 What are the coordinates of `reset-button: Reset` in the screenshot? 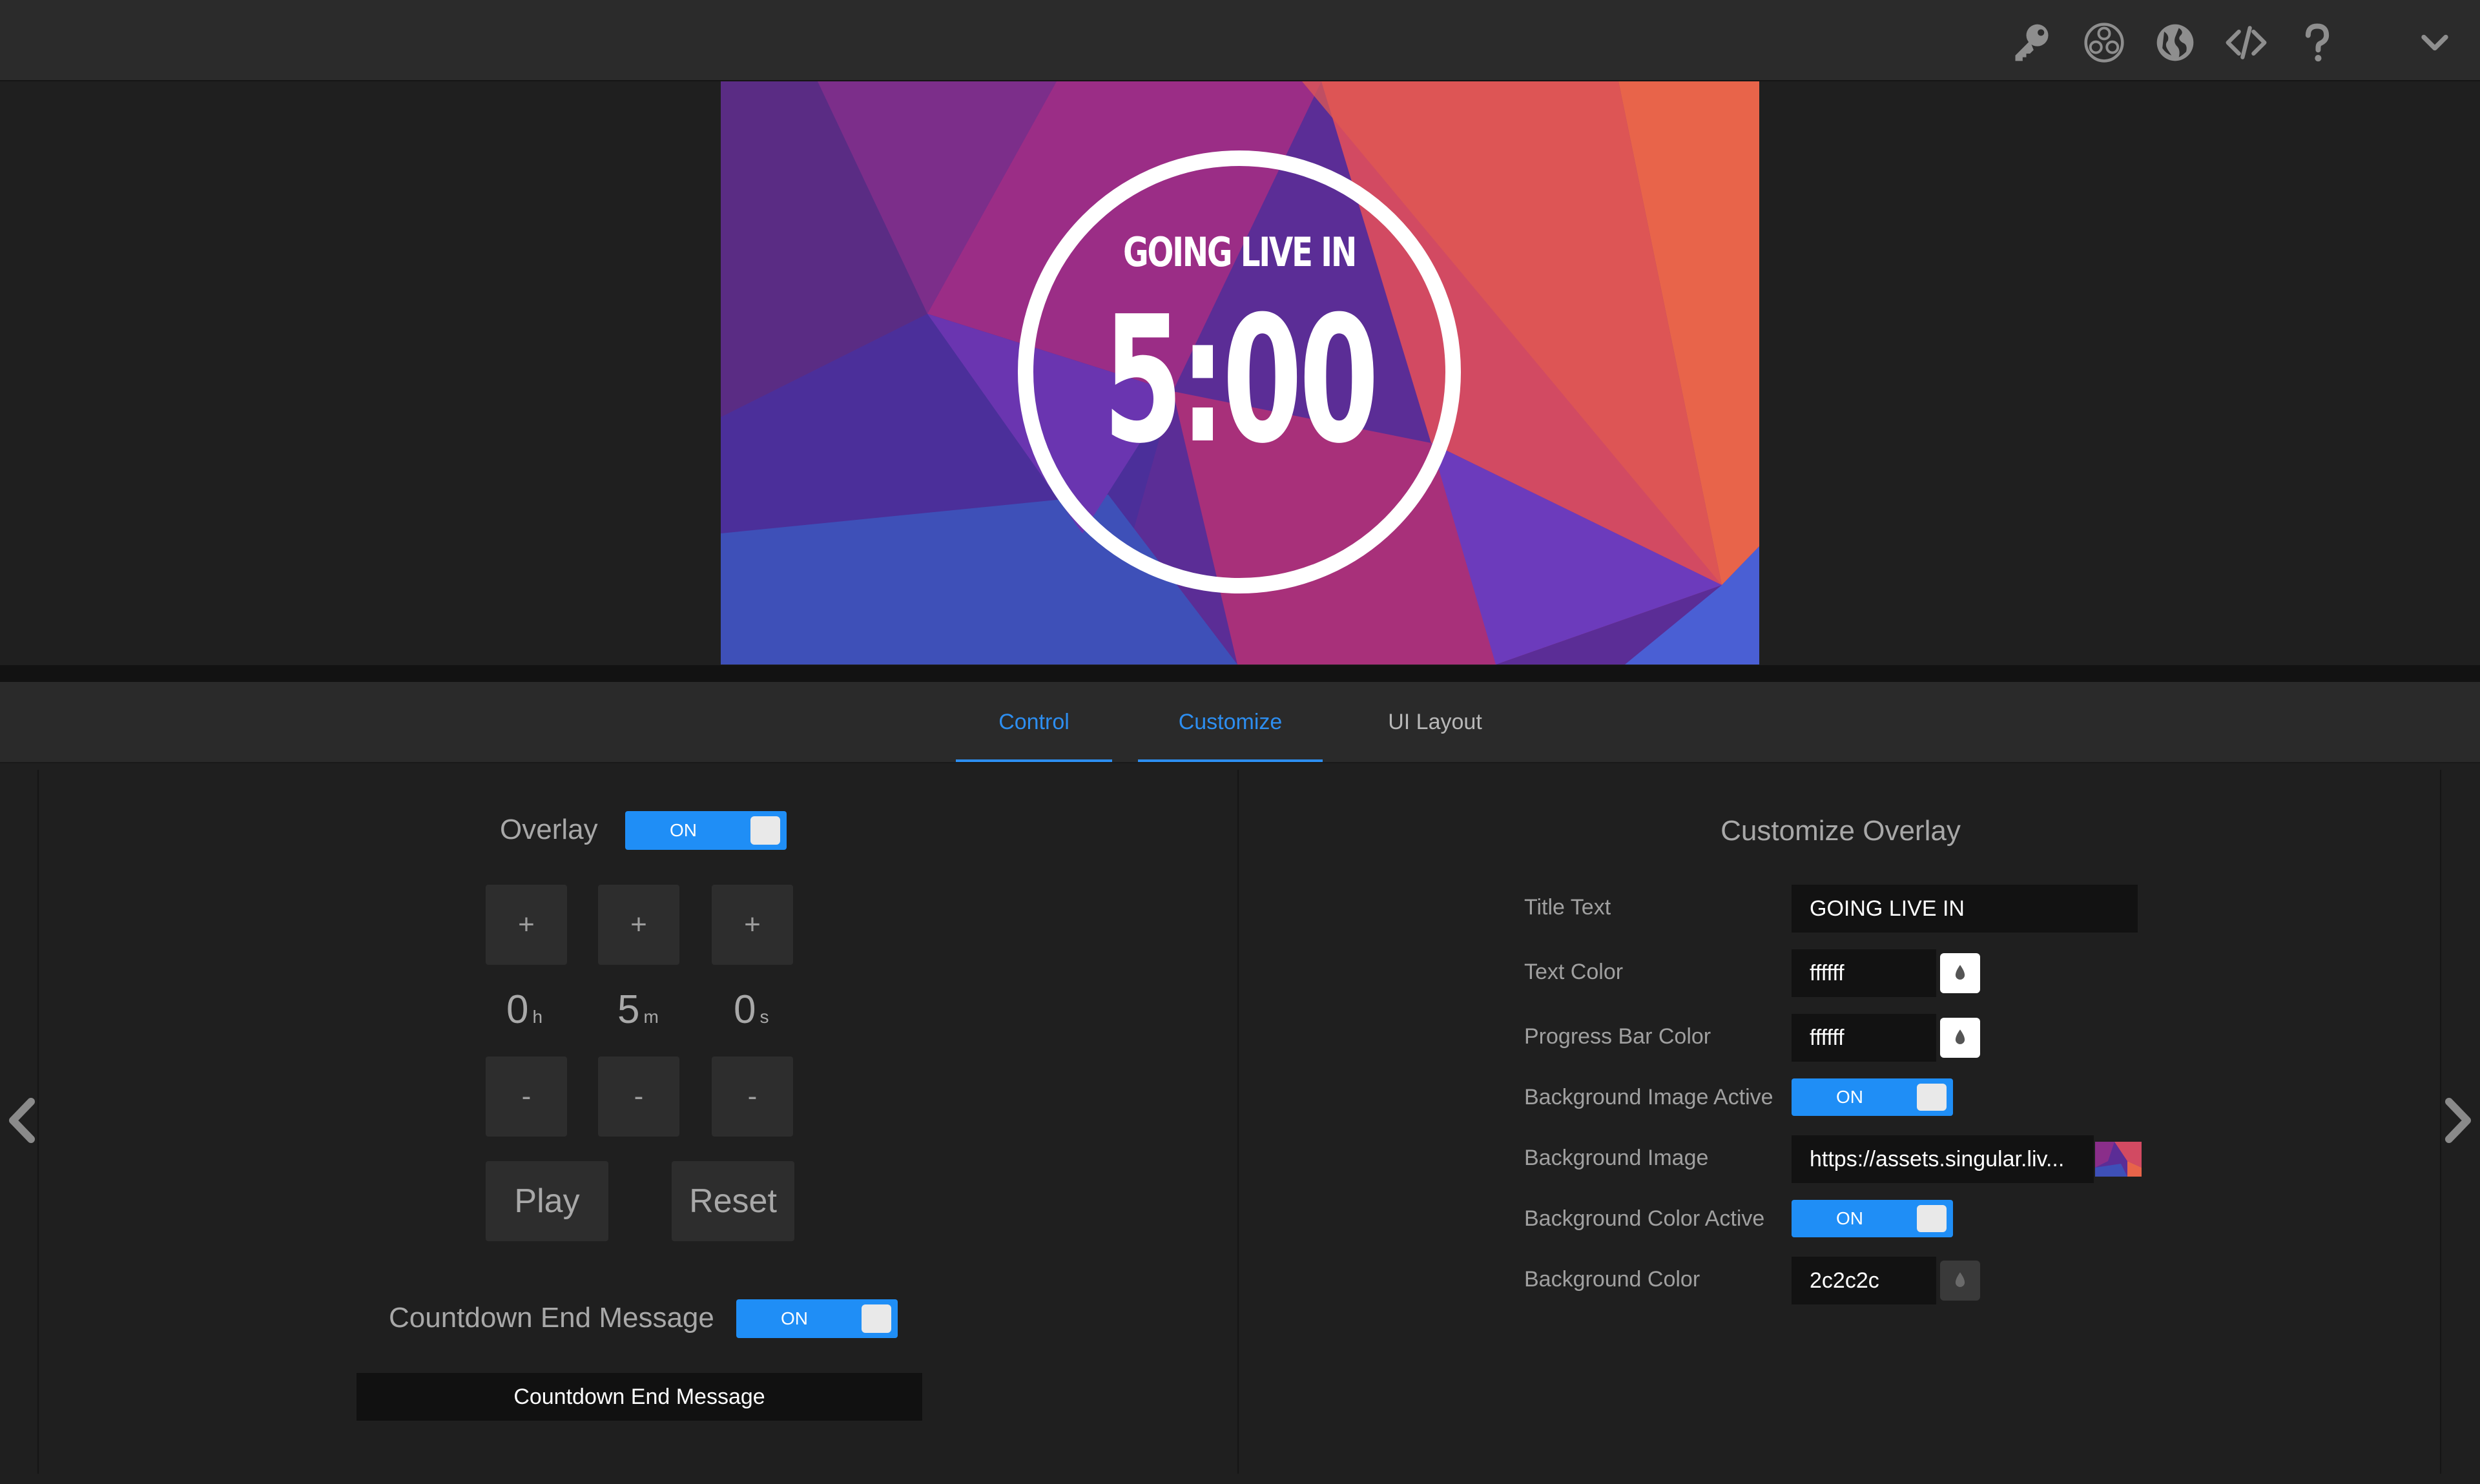 It's located at (733, 1201).